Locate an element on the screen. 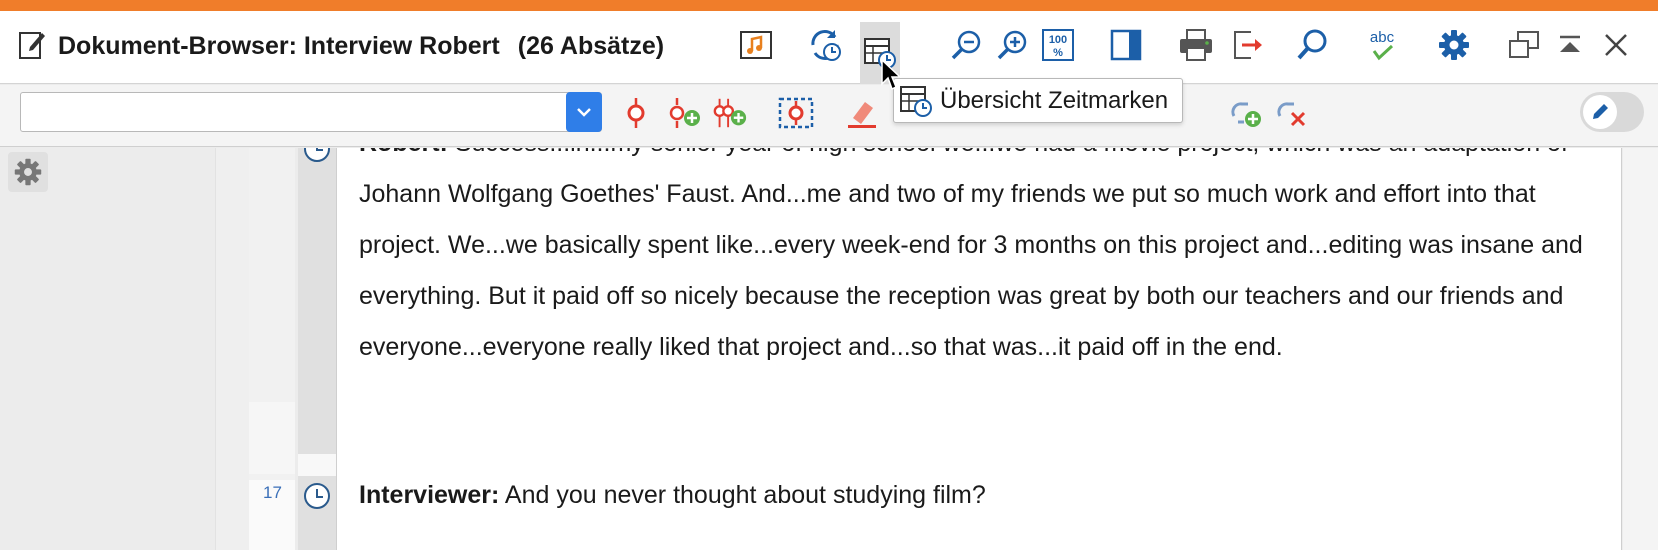 The image size is (1658, 550). sync-timestamps-icon is located at coordinates (826, 45).